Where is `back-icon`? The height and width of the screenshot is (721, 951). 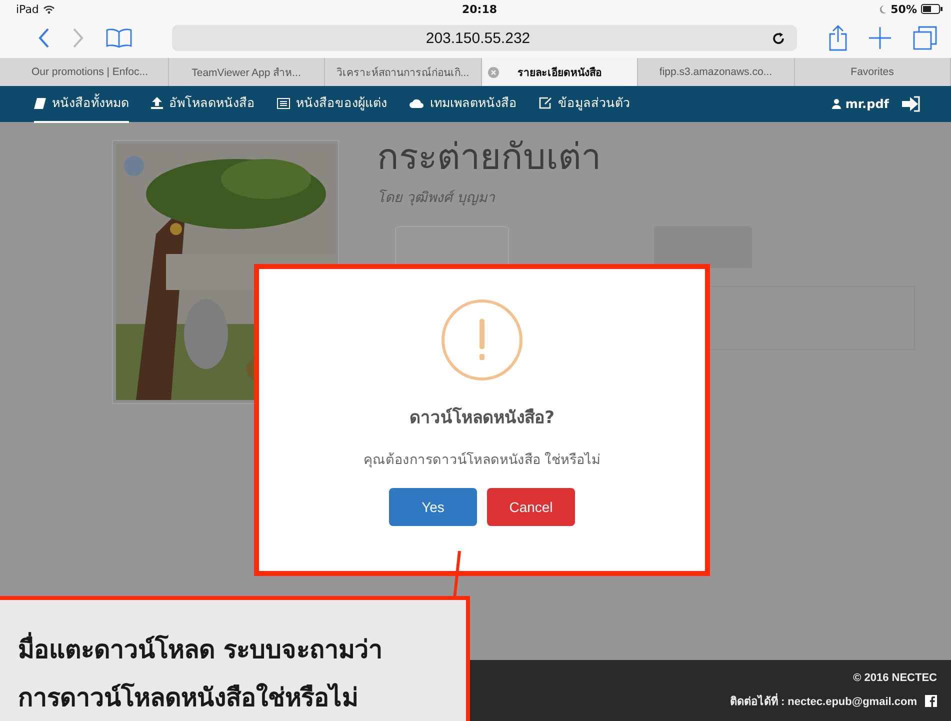
back-icon is located at coordinates (44, 38).